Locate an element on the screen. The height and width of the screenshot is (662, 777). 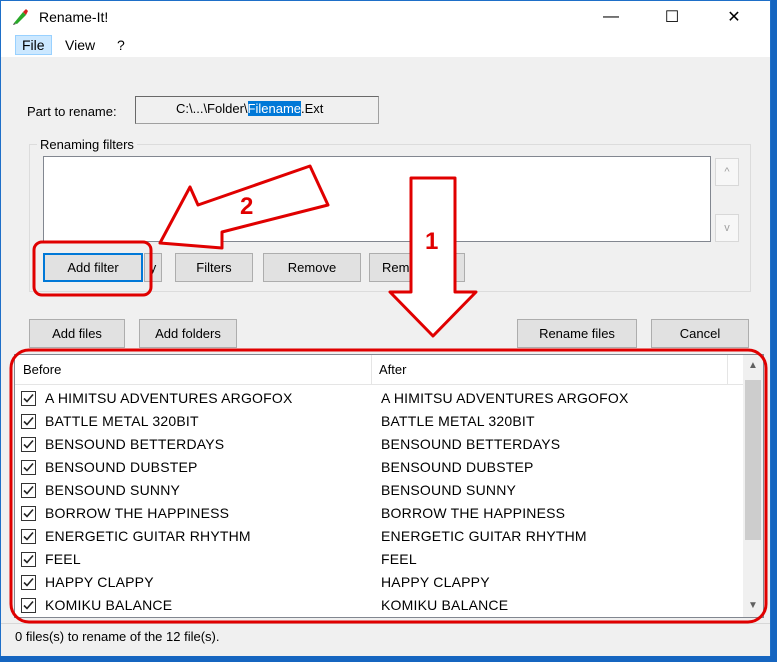
scroll-down-arrow-icon: ▼ is located at coordinates (753, 605).